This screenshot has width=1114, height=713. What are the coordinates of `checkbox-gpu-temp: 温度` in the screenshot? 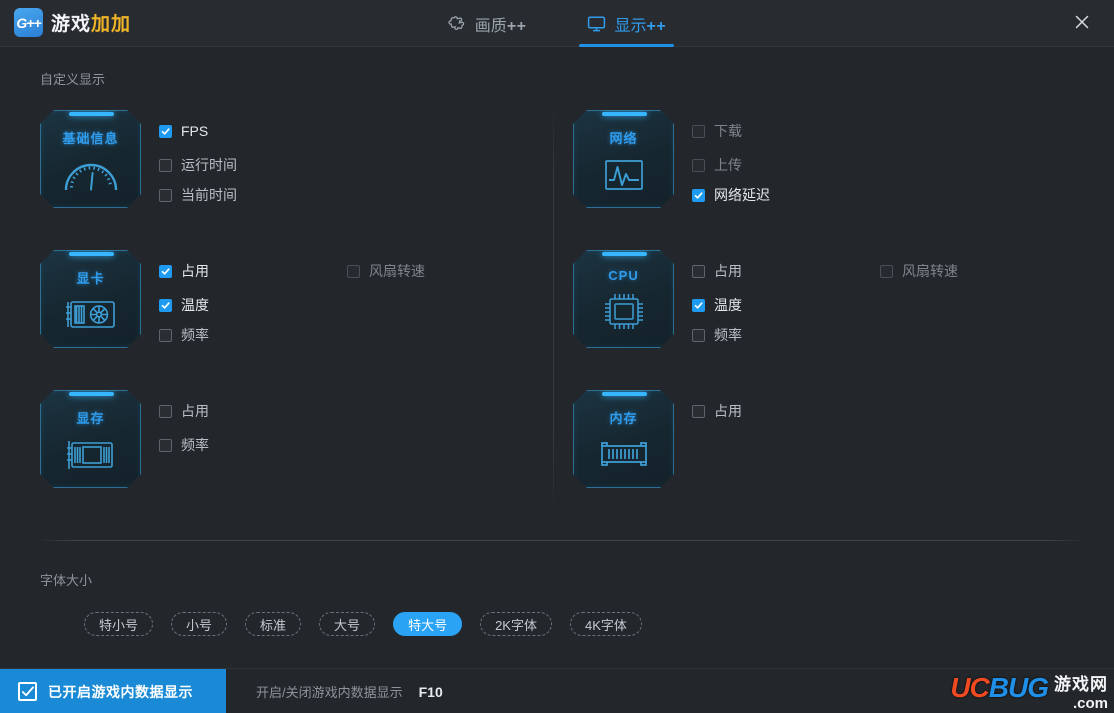 It's located at (184, 305).